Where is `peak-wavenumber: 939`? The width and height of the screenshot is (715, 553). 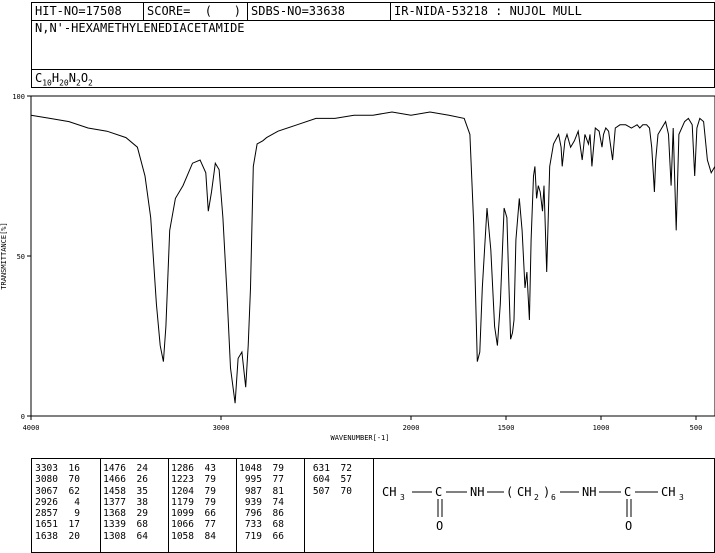 peak-wavenumber: 939 is located at coordinates (253, 502).